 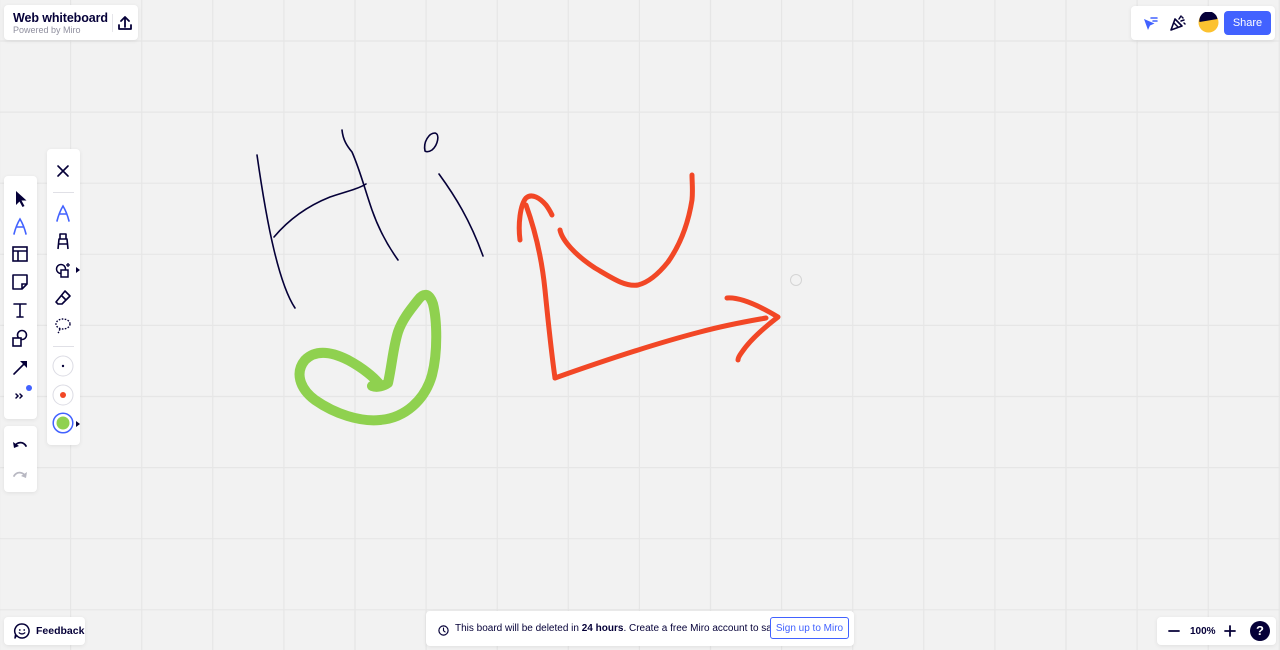 What do you see at coordinates (20, 474) in the screenshot?
I see `redo-icon` at bounding box center [20, 474].